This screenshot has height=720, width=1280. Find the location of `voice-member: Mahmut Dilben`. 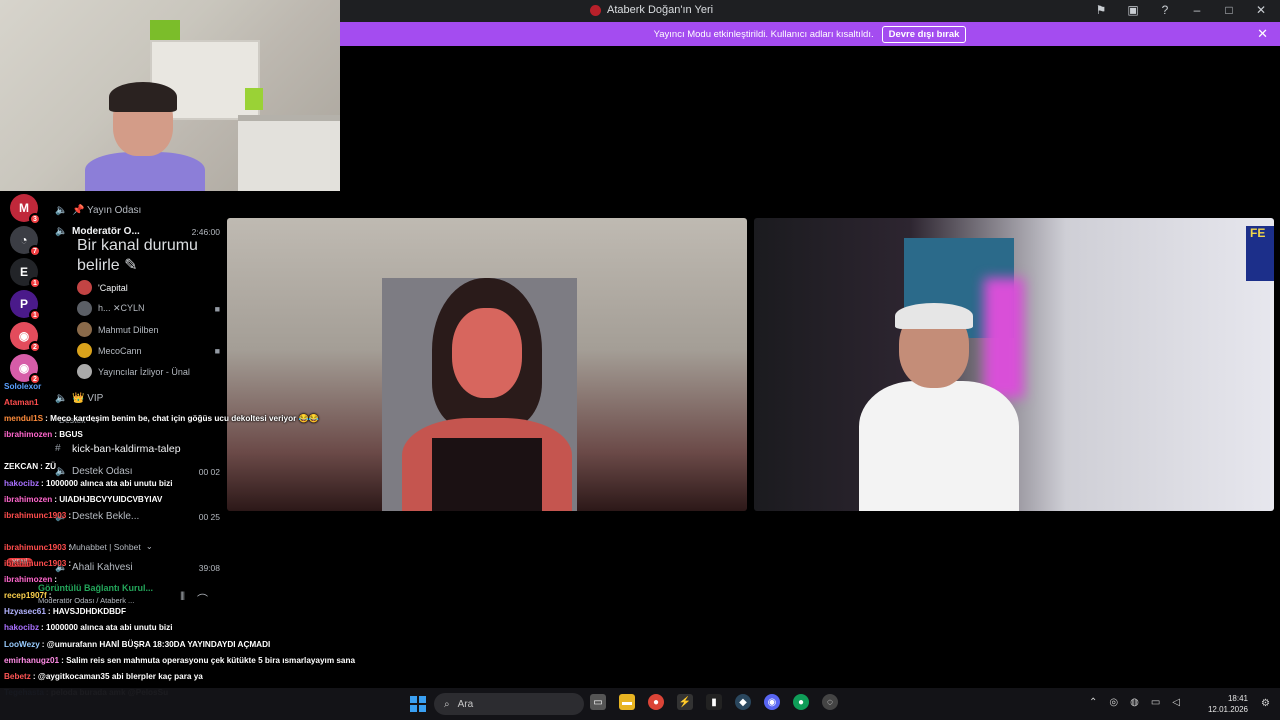

voice-member: Mahmut Dilben is located at coordinates (137, 329).